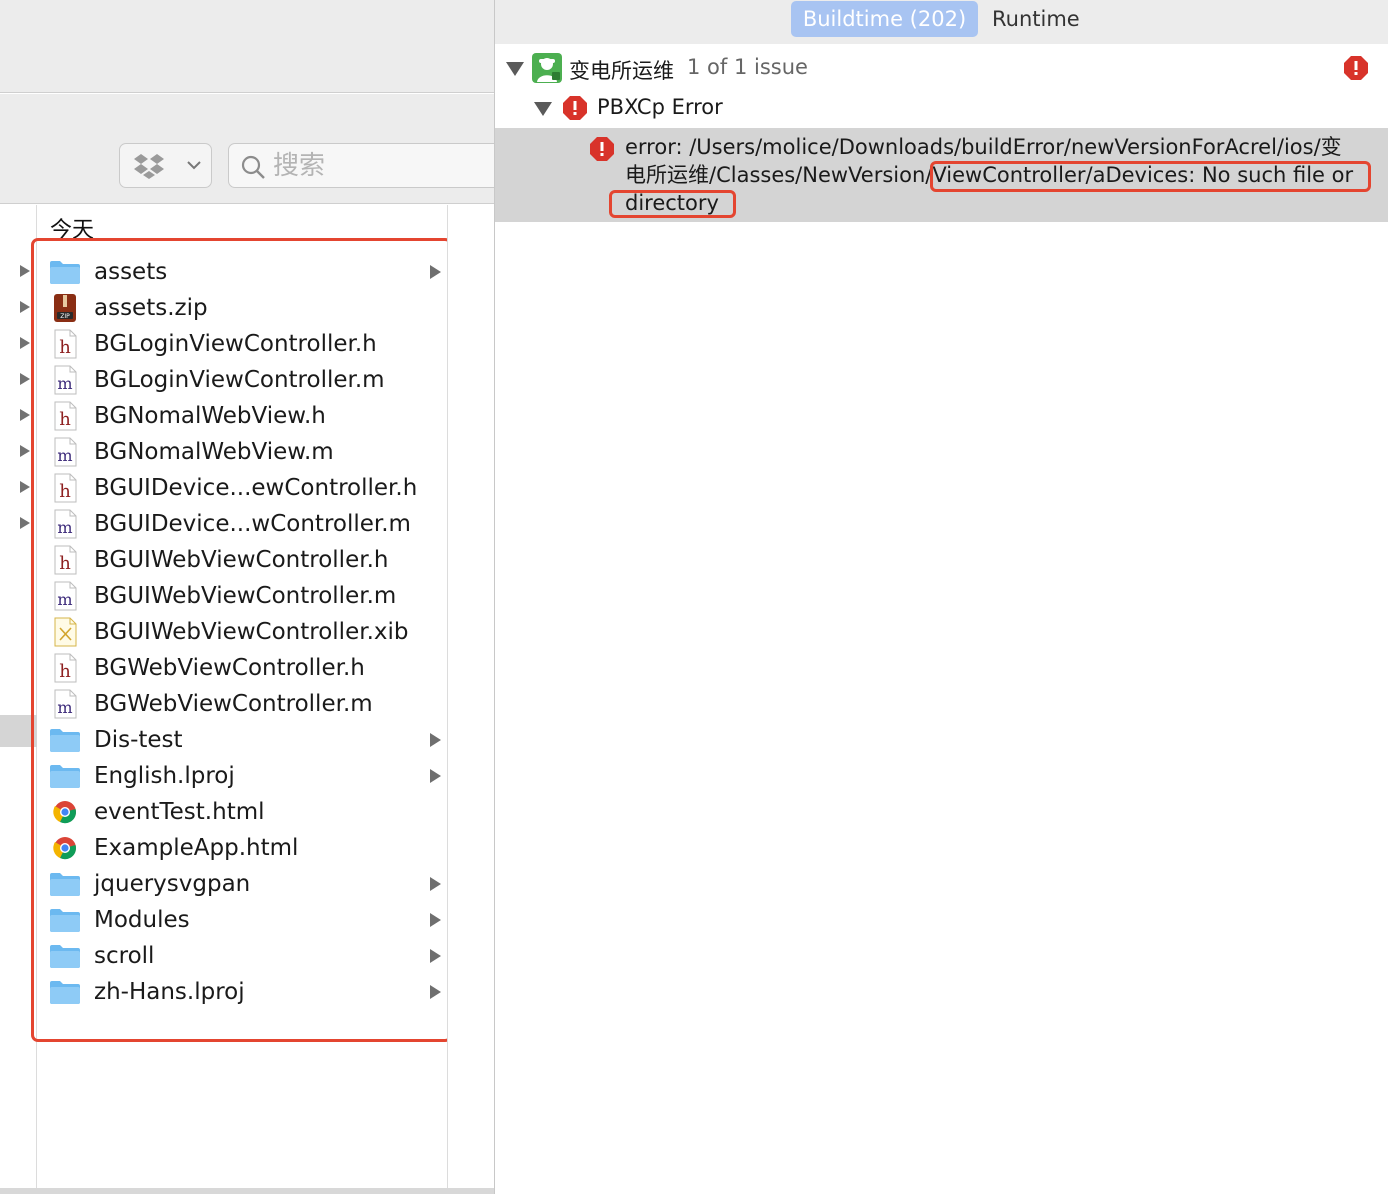  Describe the element at coordinates (246, 524) in the screenshot. I see `file-list-item: m BGUIDevice...wController.m` at that location.